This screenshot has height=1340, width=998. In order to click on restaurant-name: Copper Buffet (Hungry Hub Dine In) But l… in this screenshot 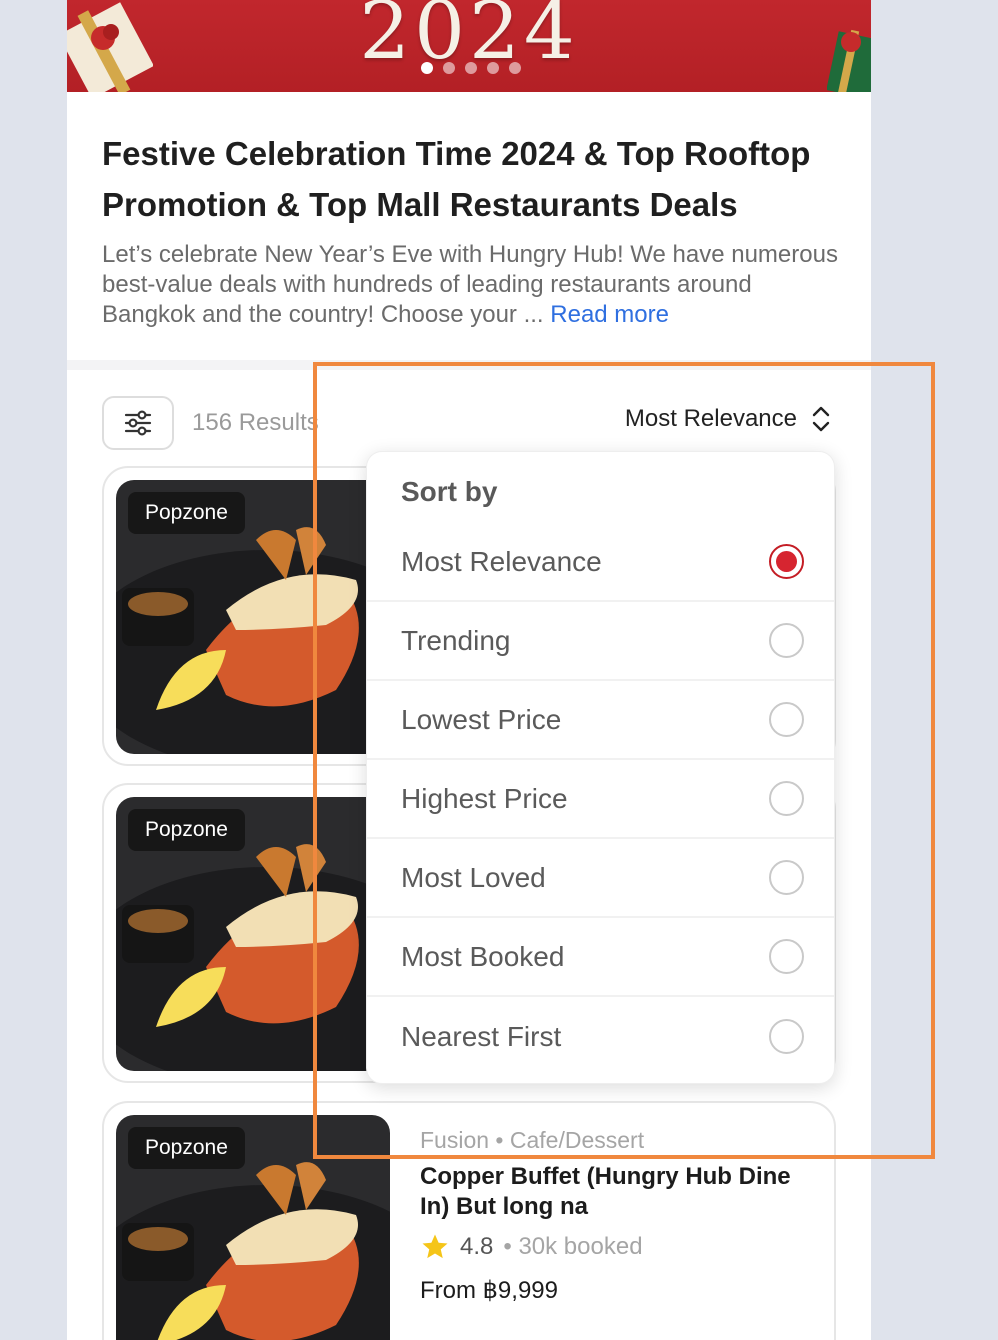, I will do `click(620, 1192)`.